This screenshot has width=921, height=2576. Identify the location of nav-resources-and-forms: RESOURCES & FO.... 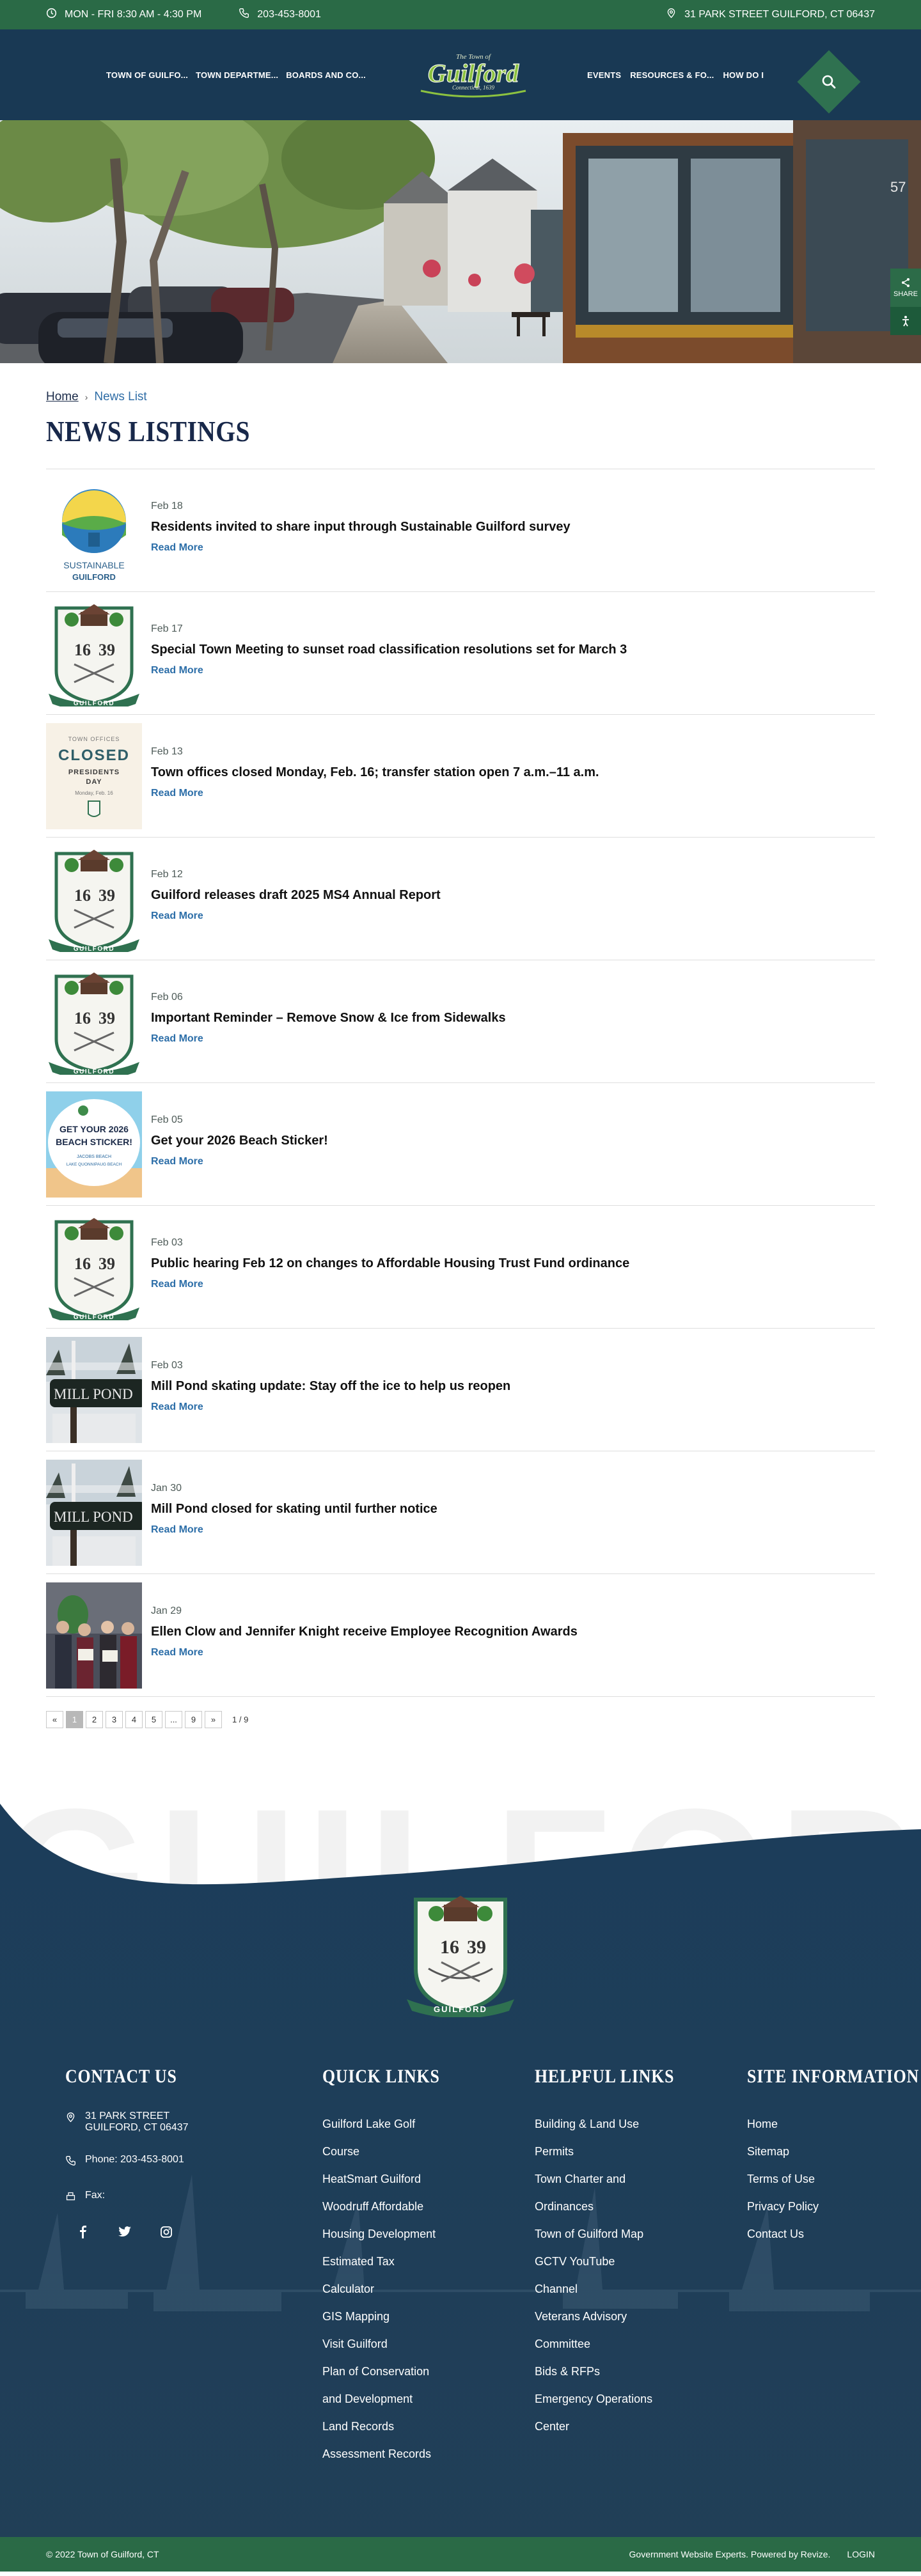
(672, 75).